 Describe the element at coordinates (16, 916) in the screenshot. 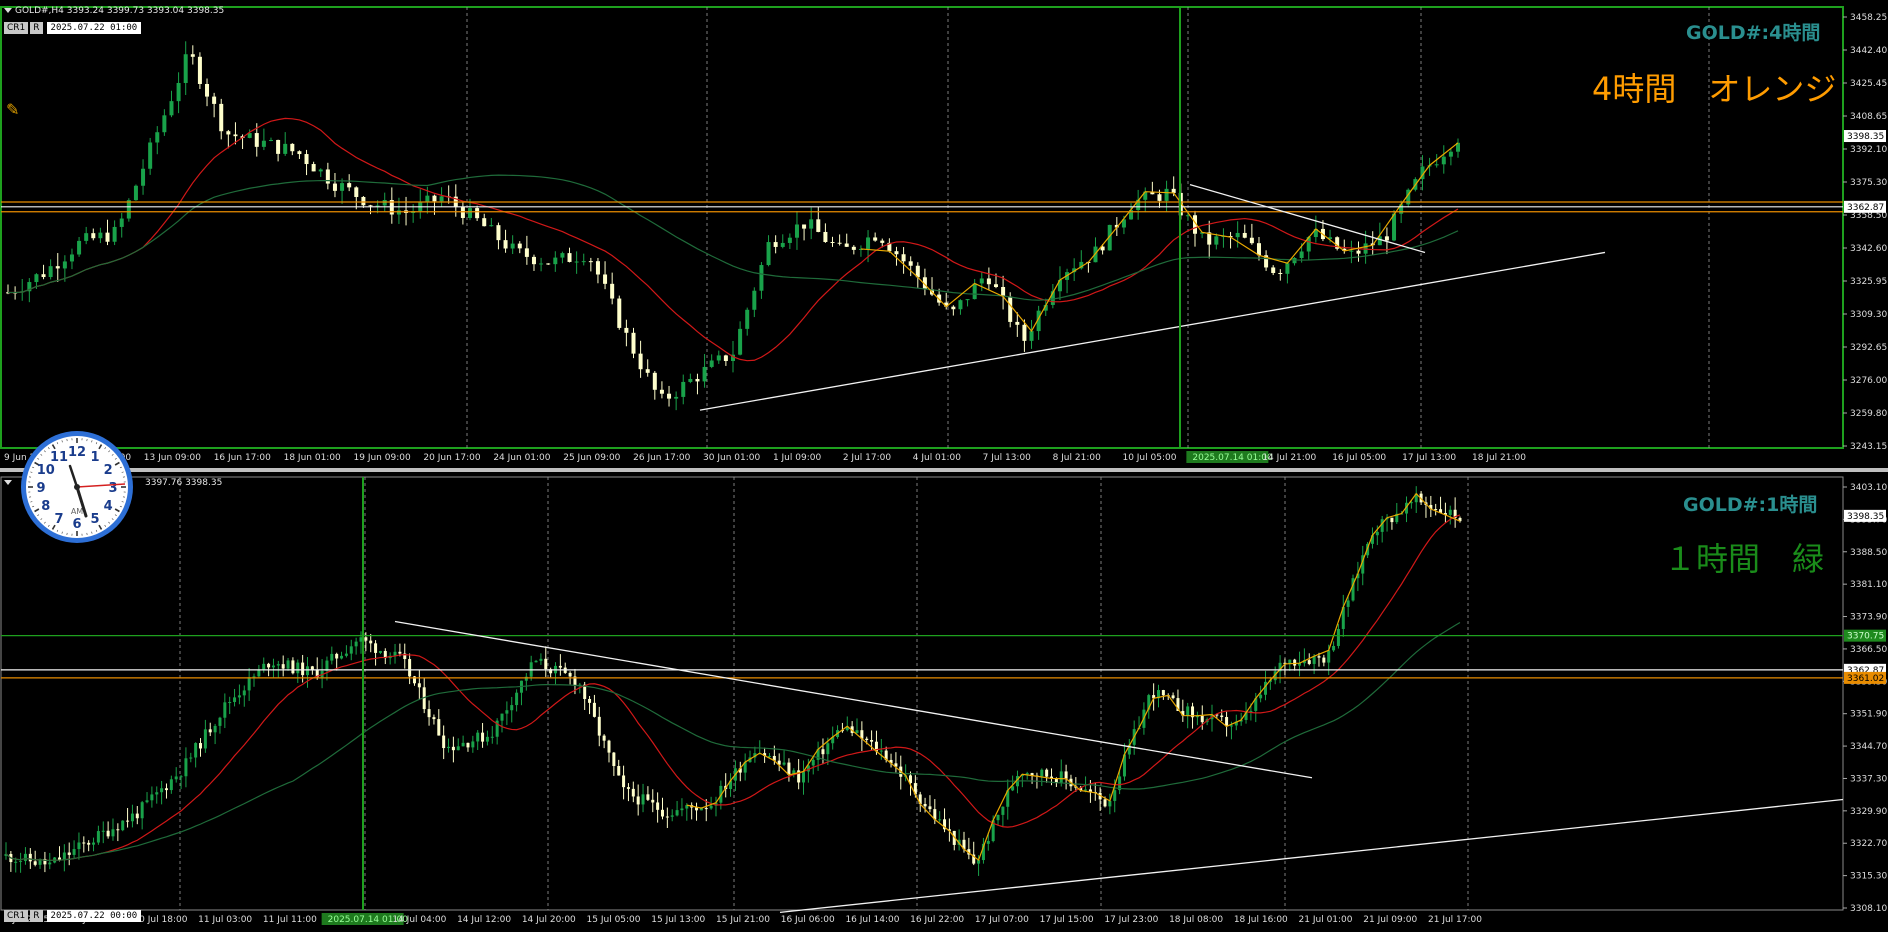

I see `h1-cr1-button: CR1` at that location.